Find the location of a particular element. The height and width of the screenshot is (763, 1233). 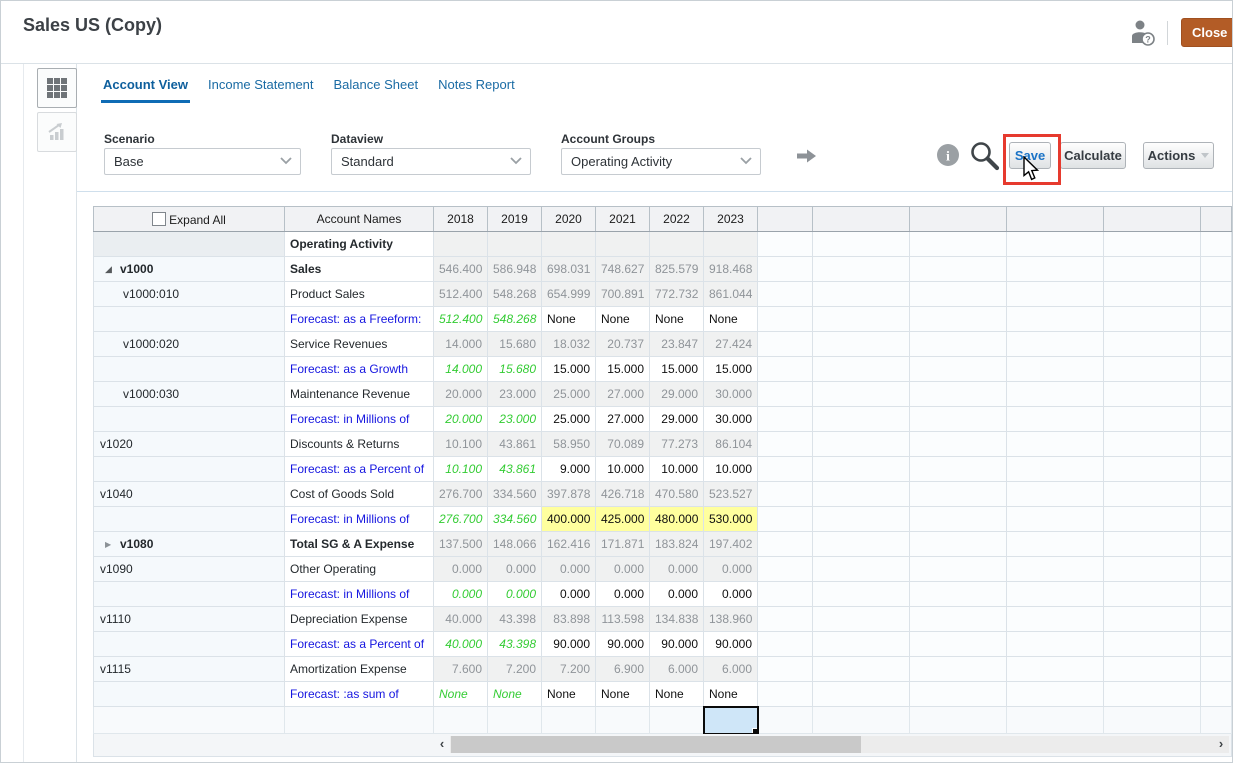

forecast-method-link: Forecast: as a Growth is located at coordinates (359, 369).